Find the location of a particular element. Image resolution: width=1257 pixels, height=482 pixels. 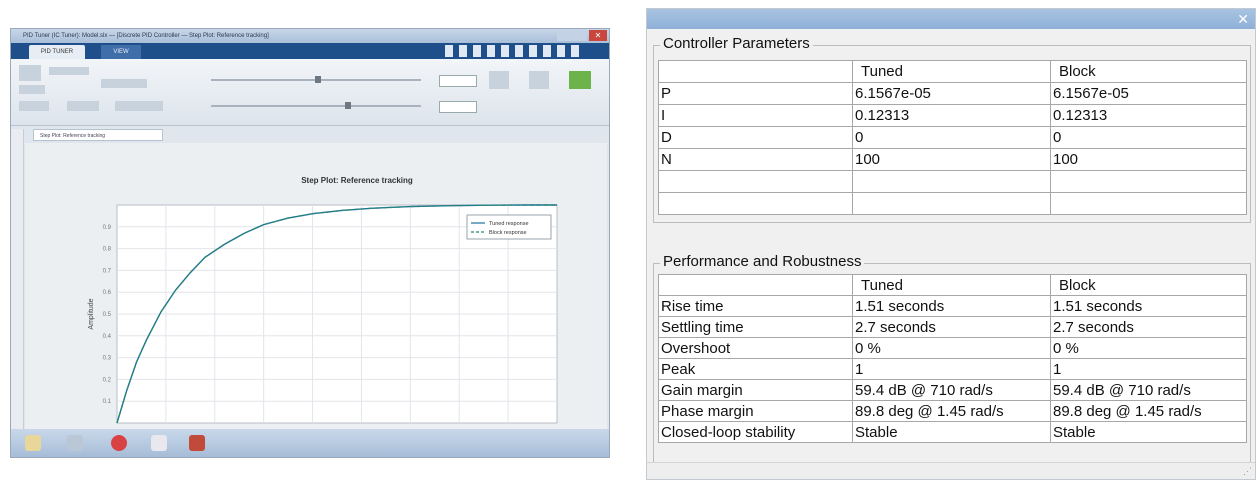

performance-cell: Overshoot is located at coordinates (755, 348).